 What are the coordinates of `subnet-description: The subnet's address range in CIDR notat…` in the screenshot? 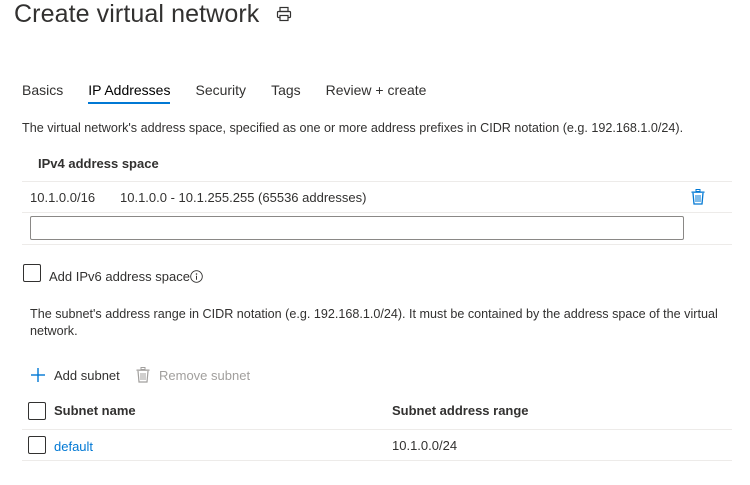 It's located at (374, 322).